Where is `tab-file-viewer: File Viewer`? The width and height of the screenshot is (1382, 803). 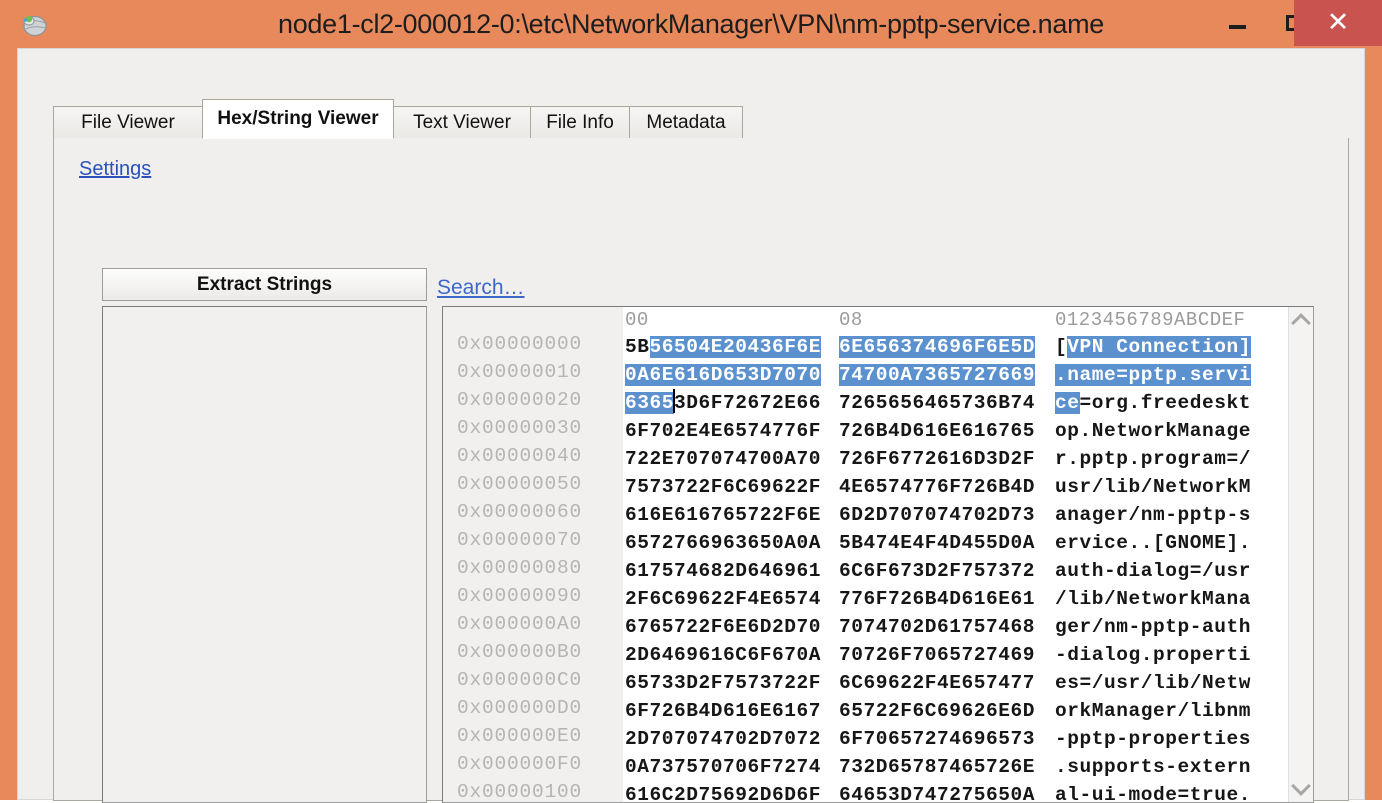
tab-file-viewer: File Viewer is located at coordinates (128, 122).